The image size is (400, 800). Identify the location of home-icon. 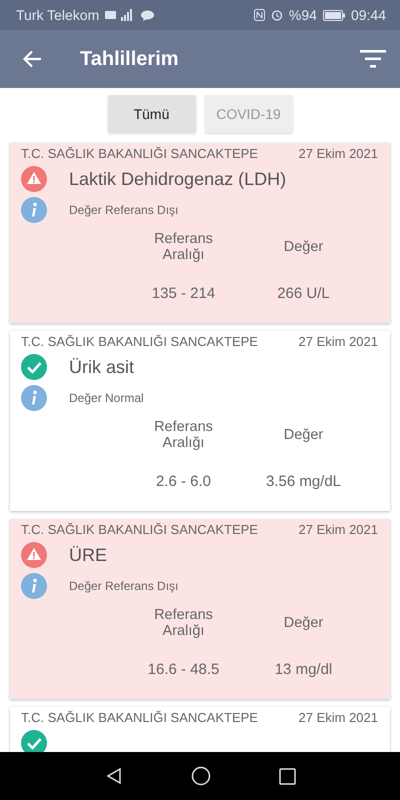
(200, 776).